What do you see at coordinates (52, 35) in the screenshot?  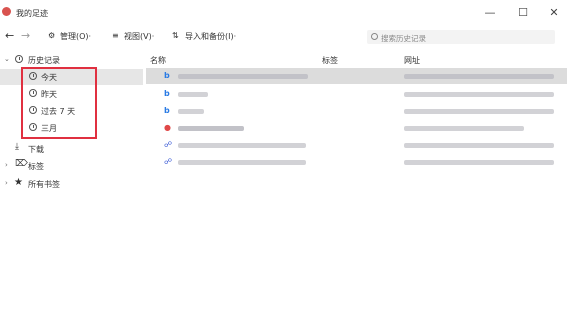 I see `gear-icon: ⚙` at bounding box center [52, 35].